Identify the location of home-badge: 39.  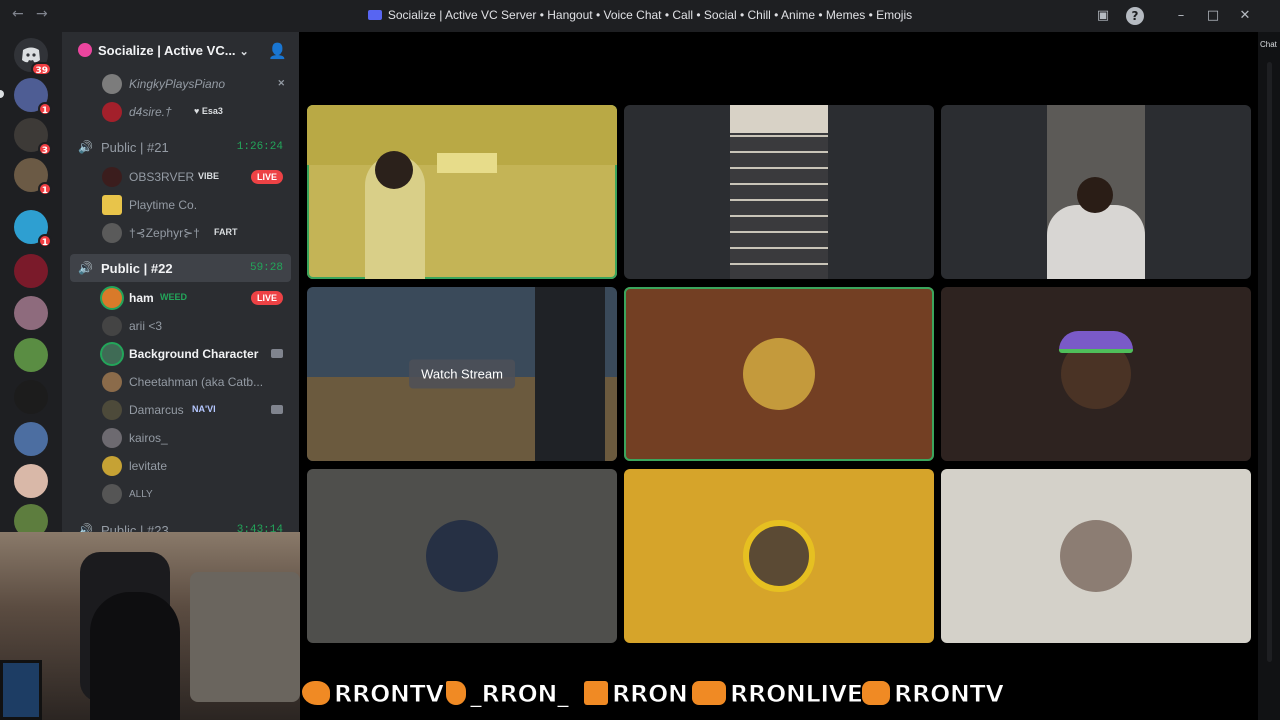
(41, 69).